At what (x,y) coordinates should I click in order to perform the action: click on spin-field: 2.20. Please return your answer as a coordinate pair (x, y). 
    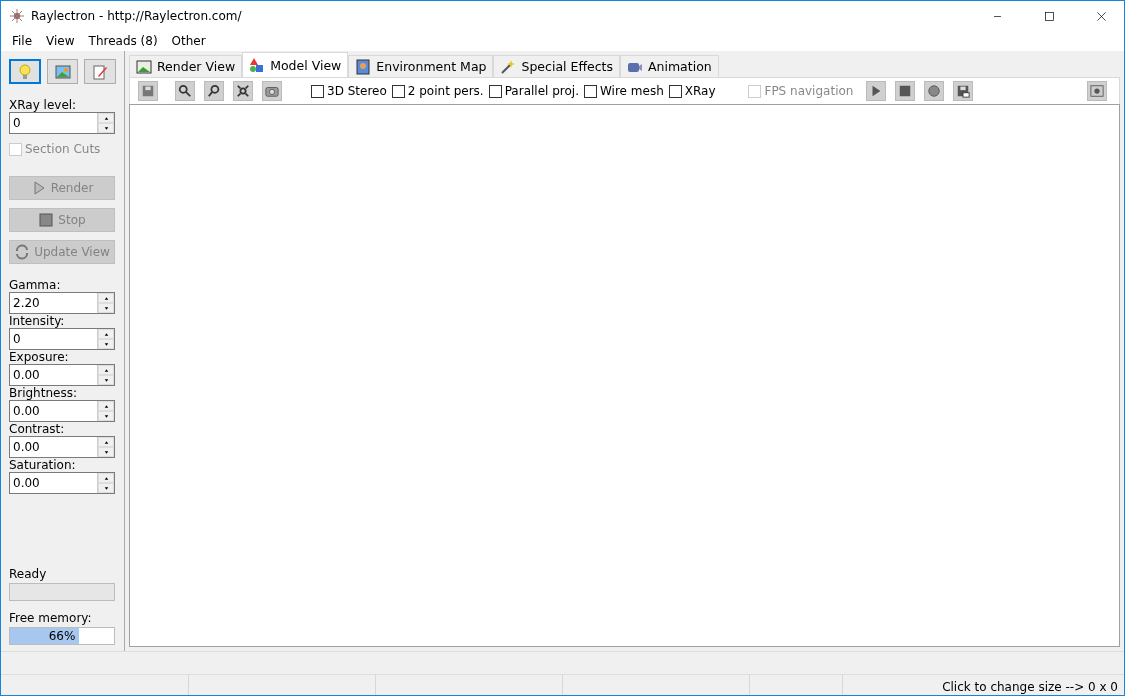
    Looking at the image, I should click on (62, 303).